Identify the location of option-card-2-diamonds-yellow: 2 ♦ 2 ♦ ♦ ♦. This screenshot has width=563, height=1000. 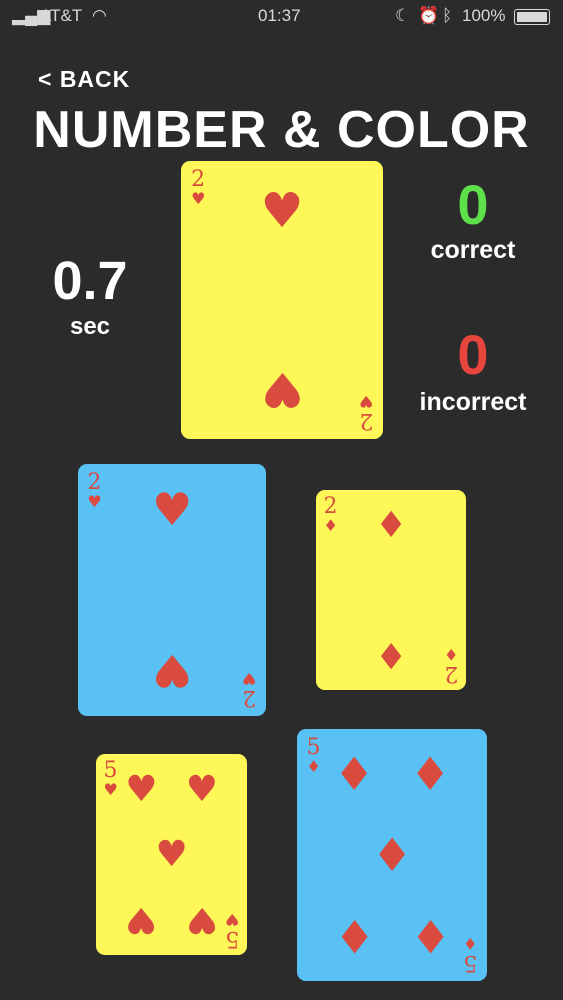
(391, 590).